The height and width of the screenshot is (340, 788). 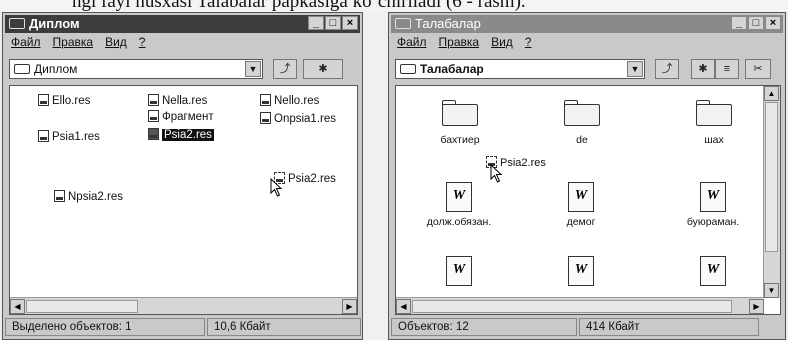 What do you see at coordinates (375, 176) in the screenshot?
I see `window-gap` at bounding box center [375, 176].